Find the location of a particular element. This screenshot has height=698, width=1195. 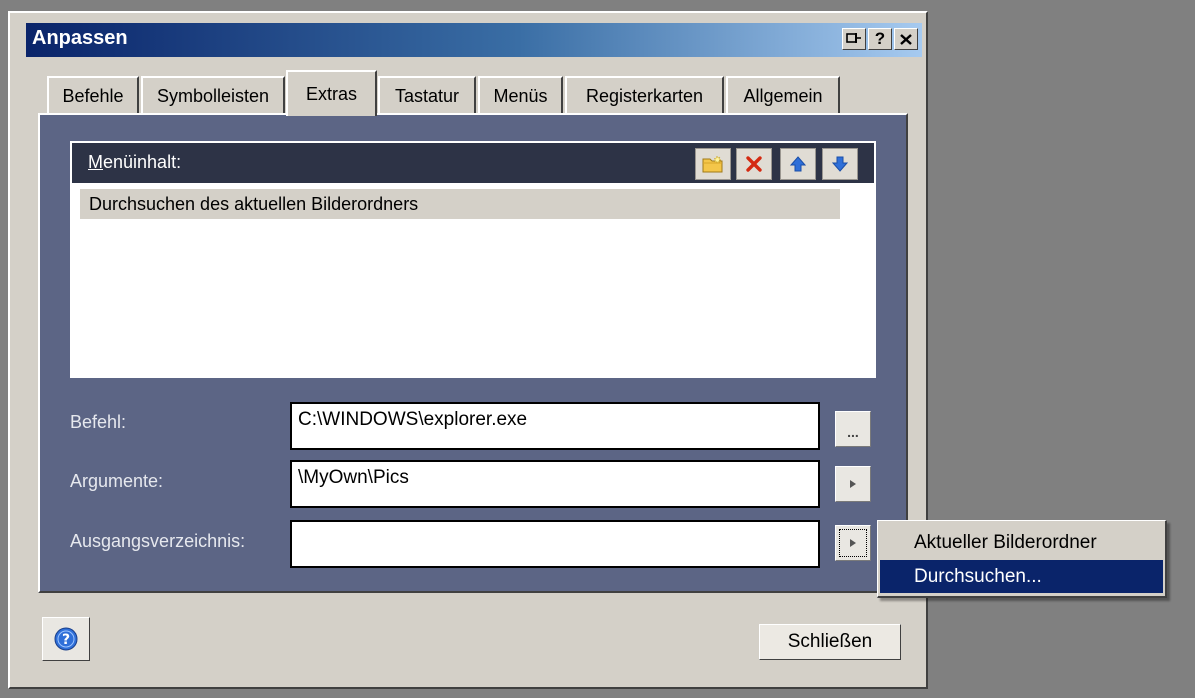

tab-symbolleisten: Symbolleisten is located at coordinates (213, 95).